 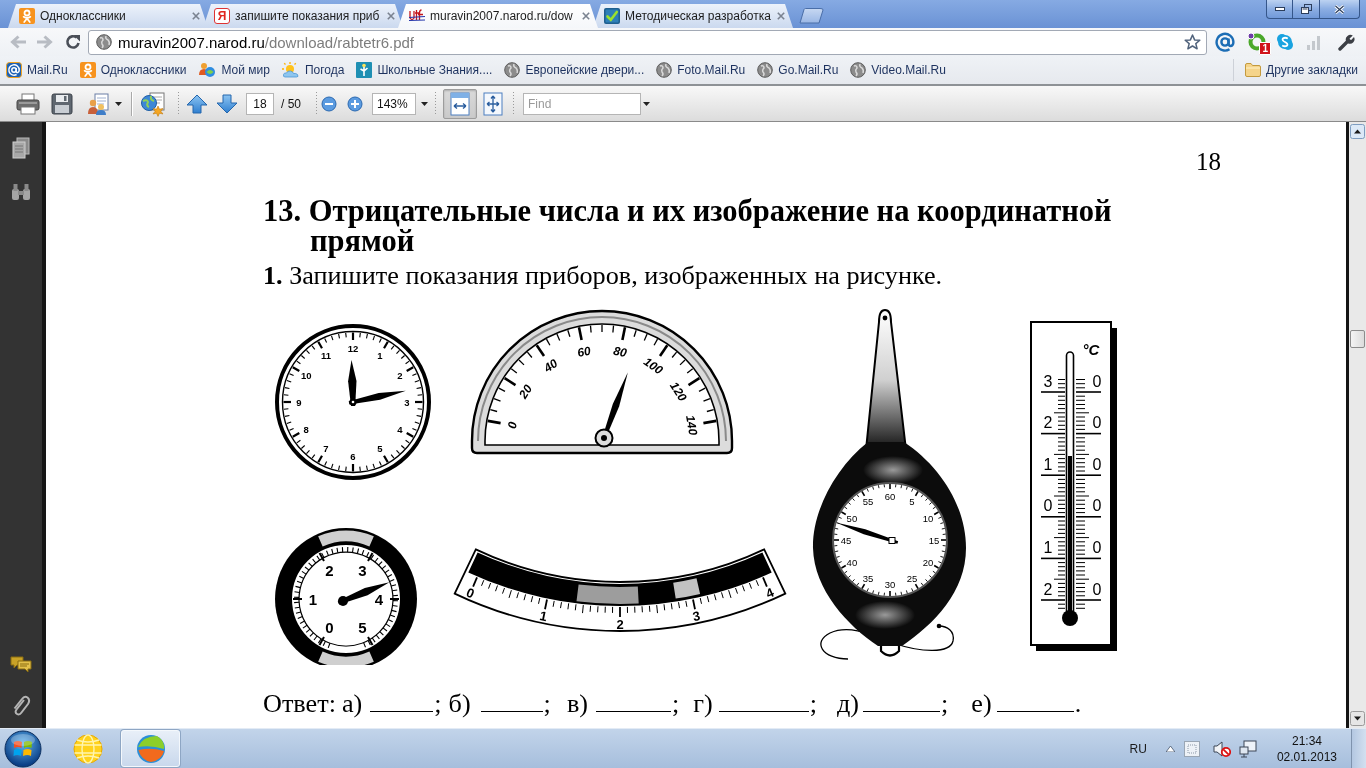 What do you see at coordinates (703, 704) in the screenshot?
I see `item-letter: г)` at bounding box center [703, 704].